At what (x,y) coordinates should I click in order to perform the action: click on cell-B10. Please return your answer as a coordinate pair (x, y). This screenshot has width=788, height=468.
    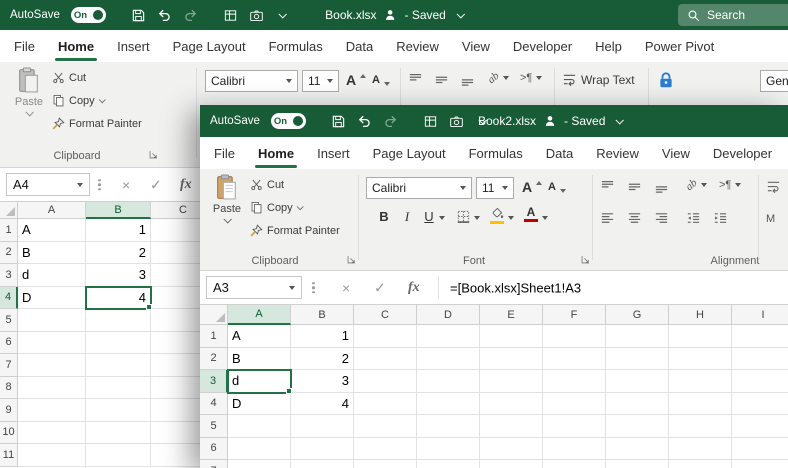
    Looking at the image, I should click on (118, 432).